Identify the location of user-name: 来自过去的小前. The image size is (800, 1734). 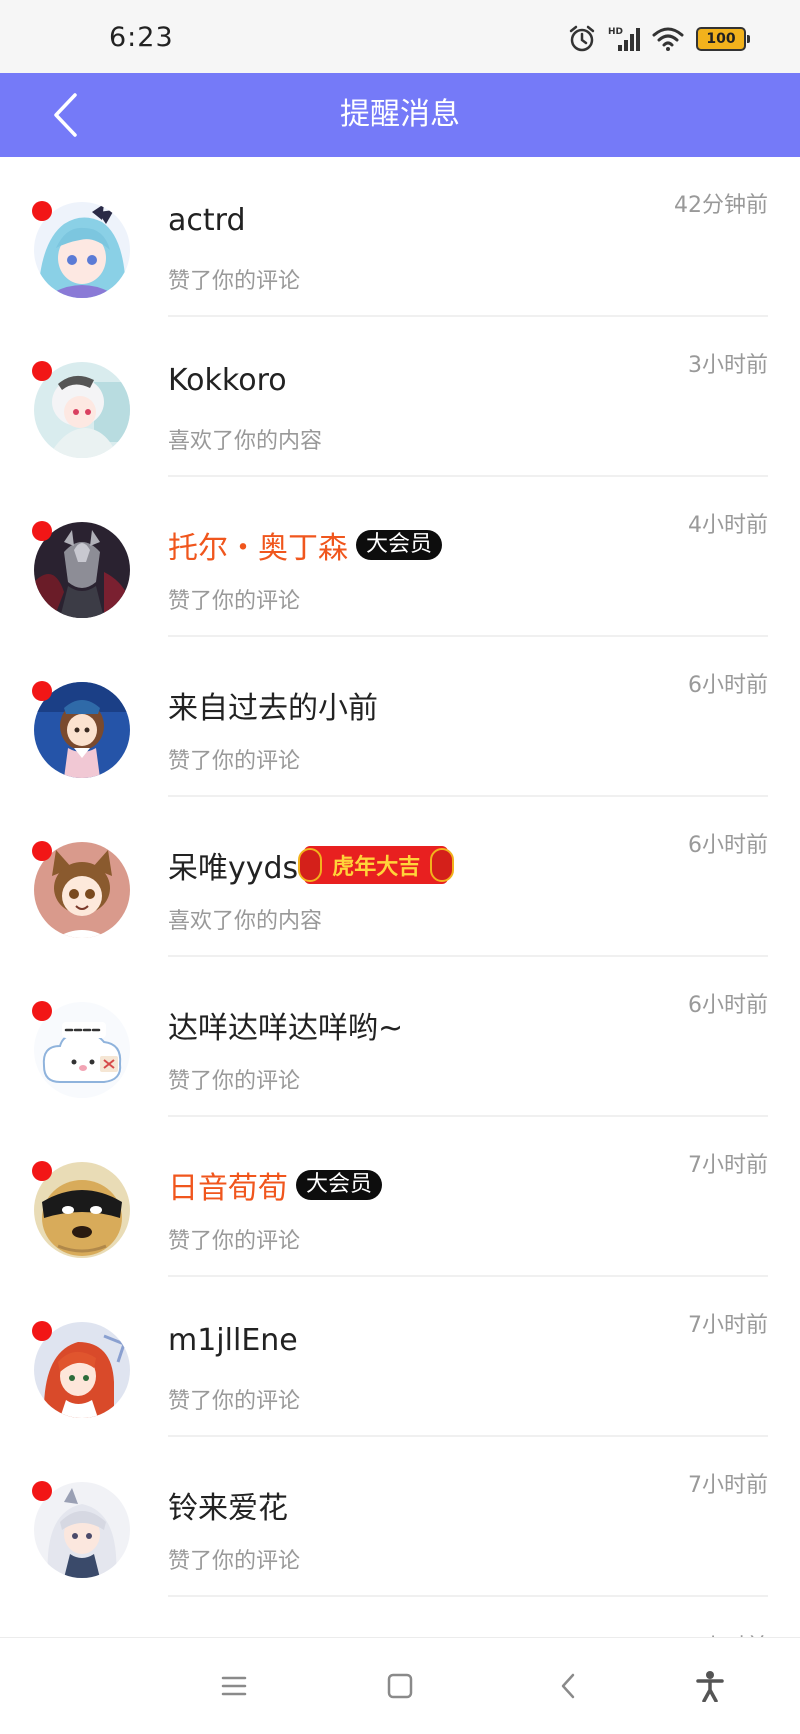
(273, 705).